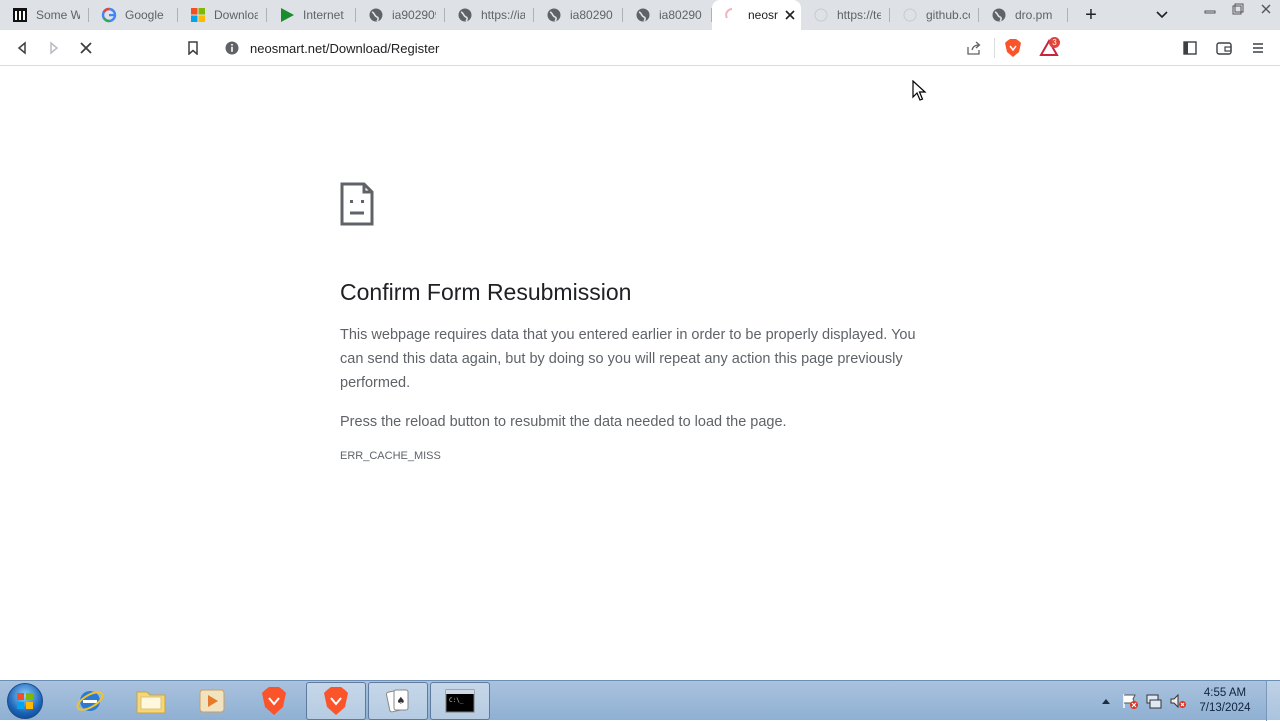 This screenshot has width=1280, height=721. I want to click on tab-label: Downloa, so click(236, 15).